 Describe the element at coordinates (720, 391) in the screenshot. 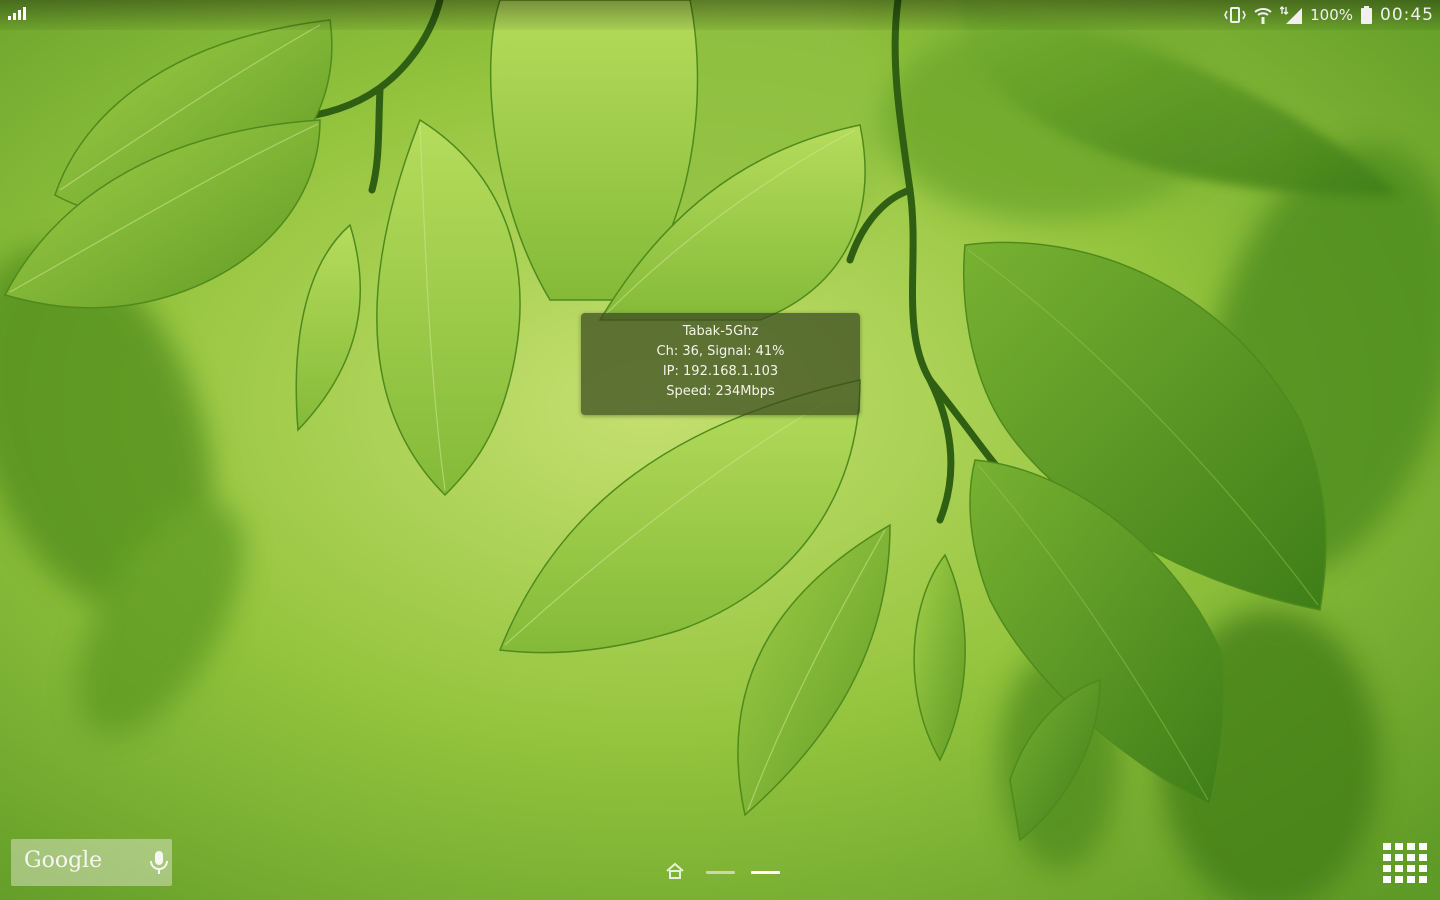

I see `wifi-link-speed: Speed: 234Mbps` at that location.